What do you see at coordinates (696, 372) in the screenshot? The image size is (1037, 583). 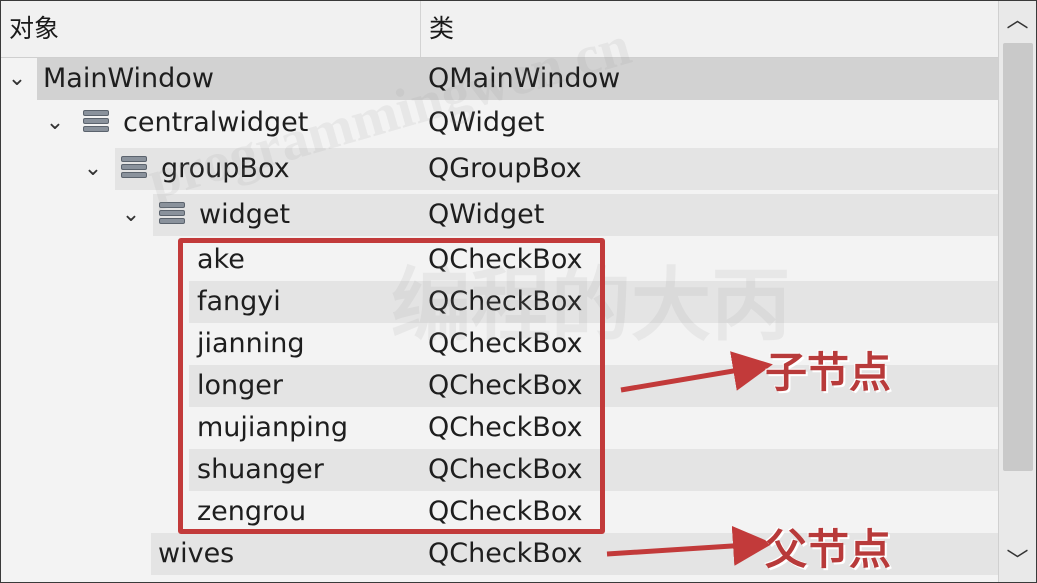 I see `child-arrow` at bounding box center [696, 372].